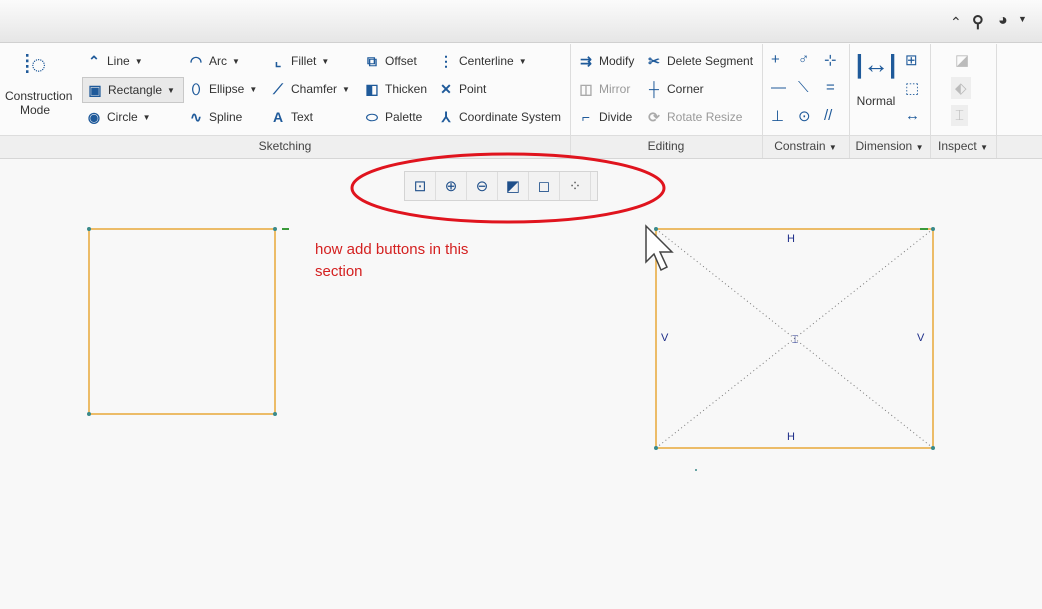  What do you see at coordinates (182, 321) in the screenshot?
I see `sketch-square` at bounding box center [182, 321].